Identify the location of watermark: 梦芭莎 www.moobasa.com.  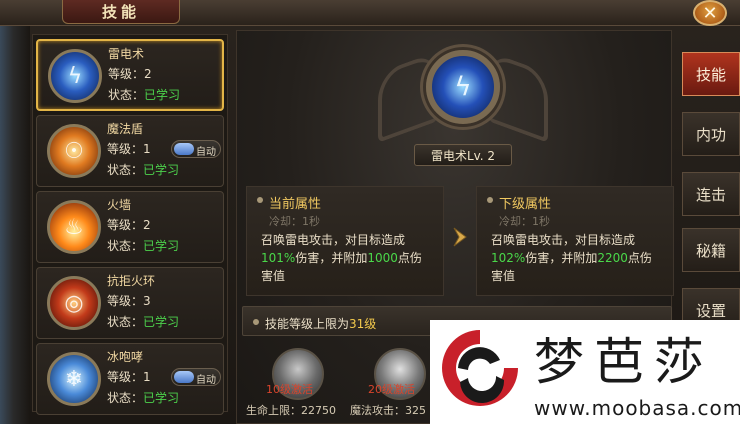
(585, 372).